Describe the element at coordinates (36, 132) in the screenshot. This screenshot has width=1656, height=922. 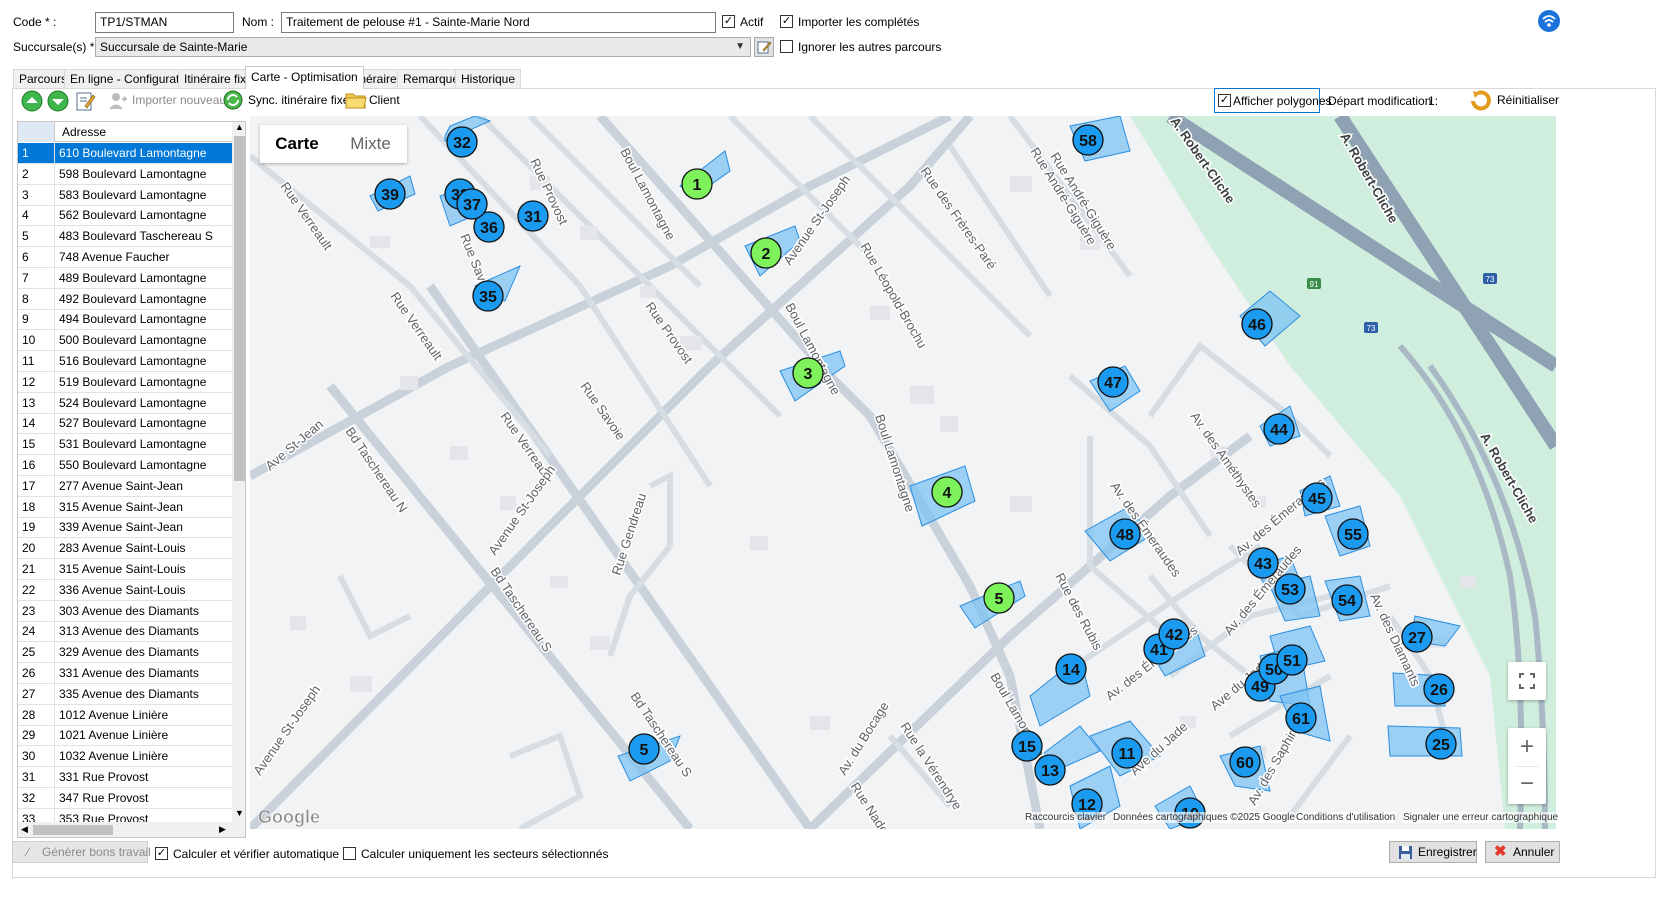
I see `grid-corner` at that location.